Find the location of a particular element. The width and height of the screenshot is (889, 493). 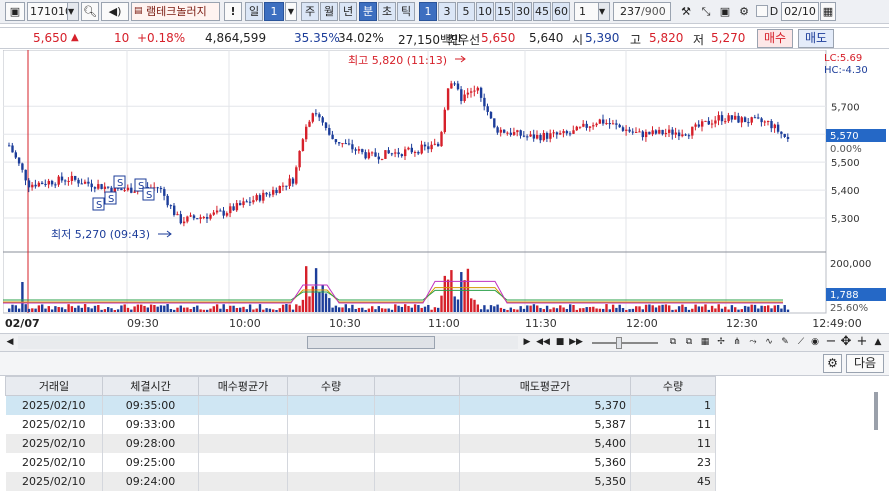

column-header: 거래일 is located at coordinates (54, 386).